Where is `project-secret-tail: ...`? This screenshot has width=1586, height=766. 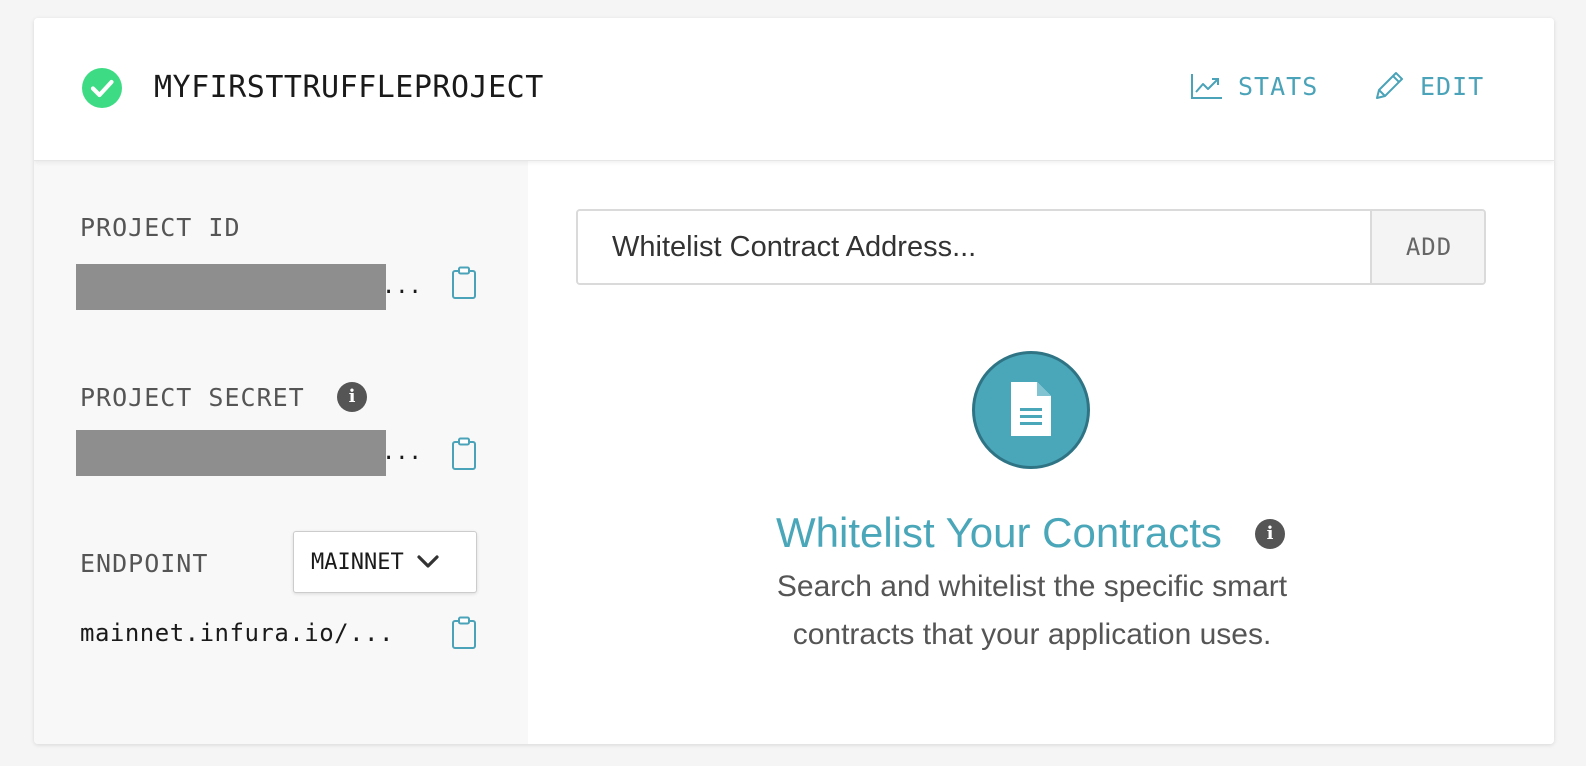
project-secret-tail: ... is located at coordinates (402, 452).